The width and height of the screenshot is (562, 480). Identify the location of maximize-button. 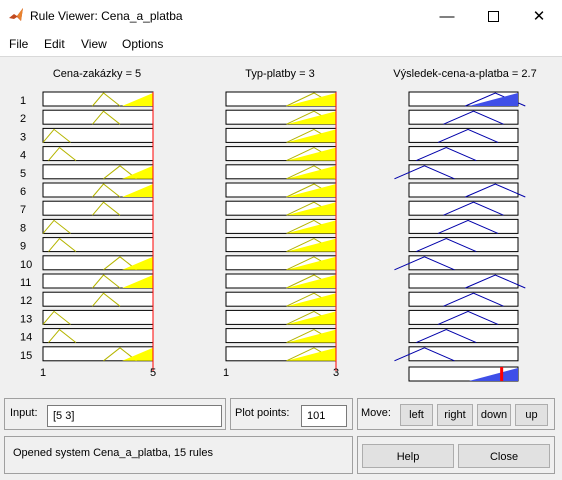
(493, 16).